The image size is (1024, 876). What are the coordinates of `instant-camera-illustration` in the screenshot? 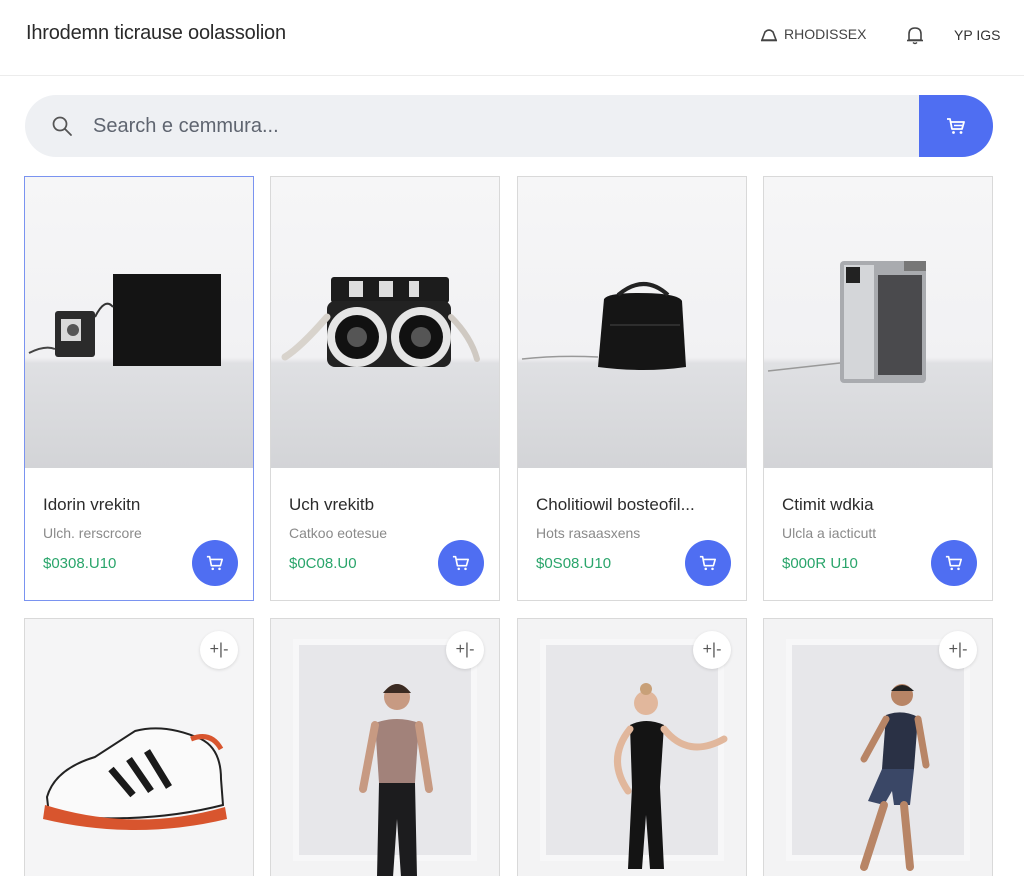 It's located at (846, 322).